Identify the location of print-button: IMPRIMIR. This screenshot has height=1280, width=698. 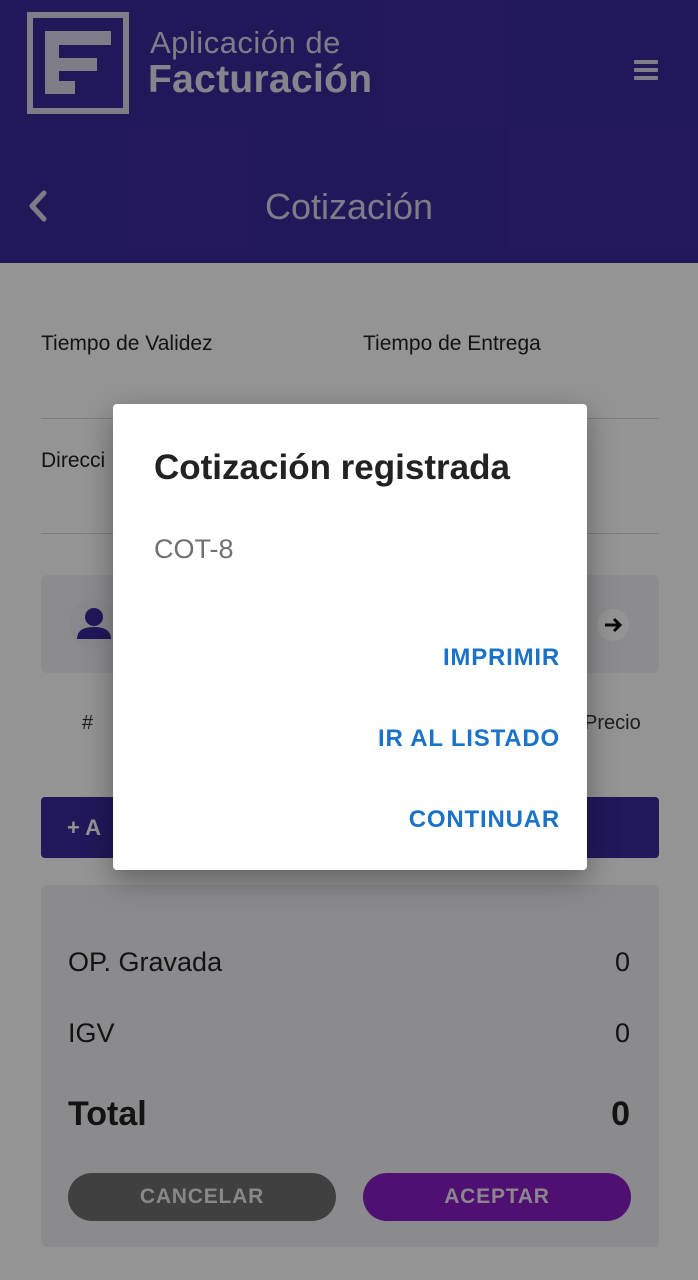
(501, 658).